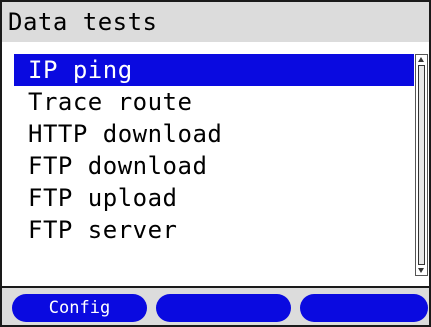 The width and height of the screenshot is (431, 327). Describe the element at coordinates (421, 270) in the screenshot. I see `scroll-down-arrow-icon` at that location.